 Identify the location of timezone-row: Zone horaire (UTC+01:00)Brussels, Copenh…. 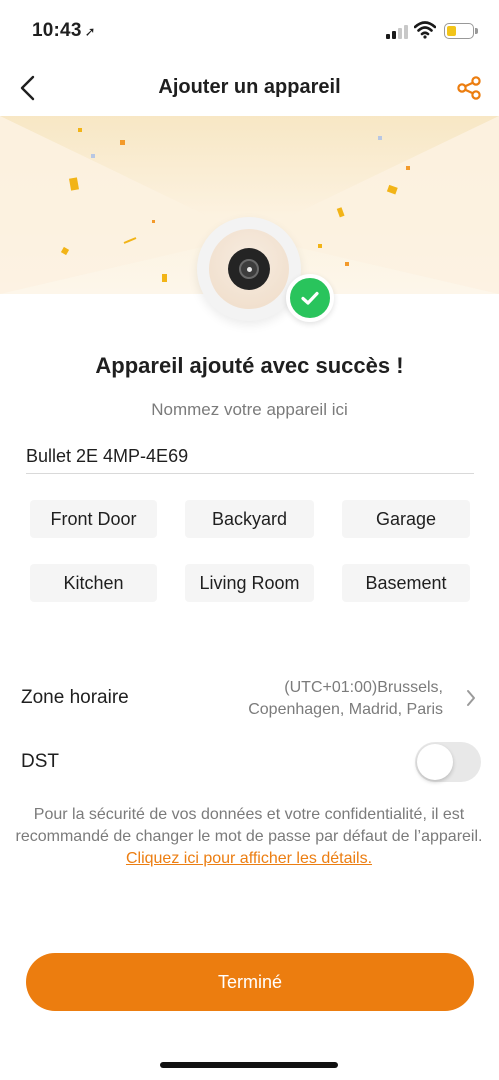
(249, 698).